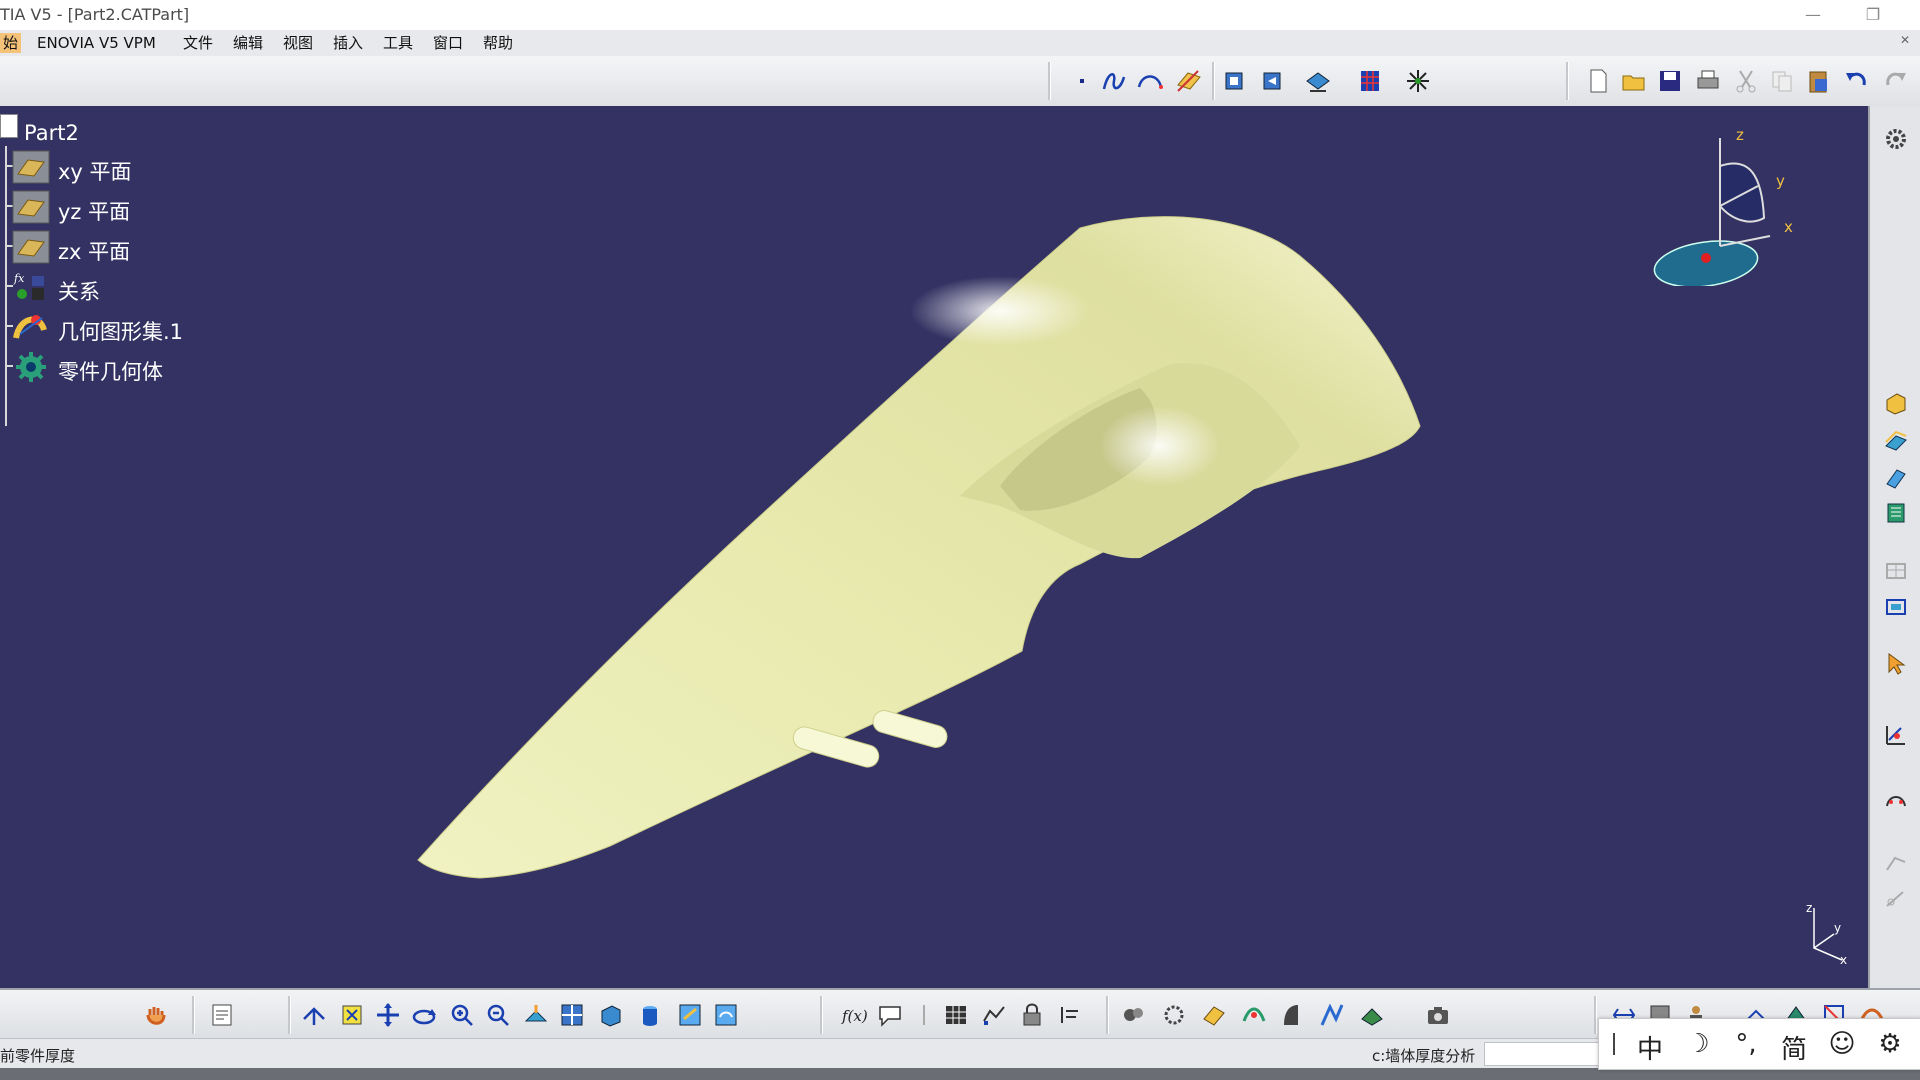  Describe the element at coordinates (1272, 81) in the screenshot. I see `view-back-icon` at that location.